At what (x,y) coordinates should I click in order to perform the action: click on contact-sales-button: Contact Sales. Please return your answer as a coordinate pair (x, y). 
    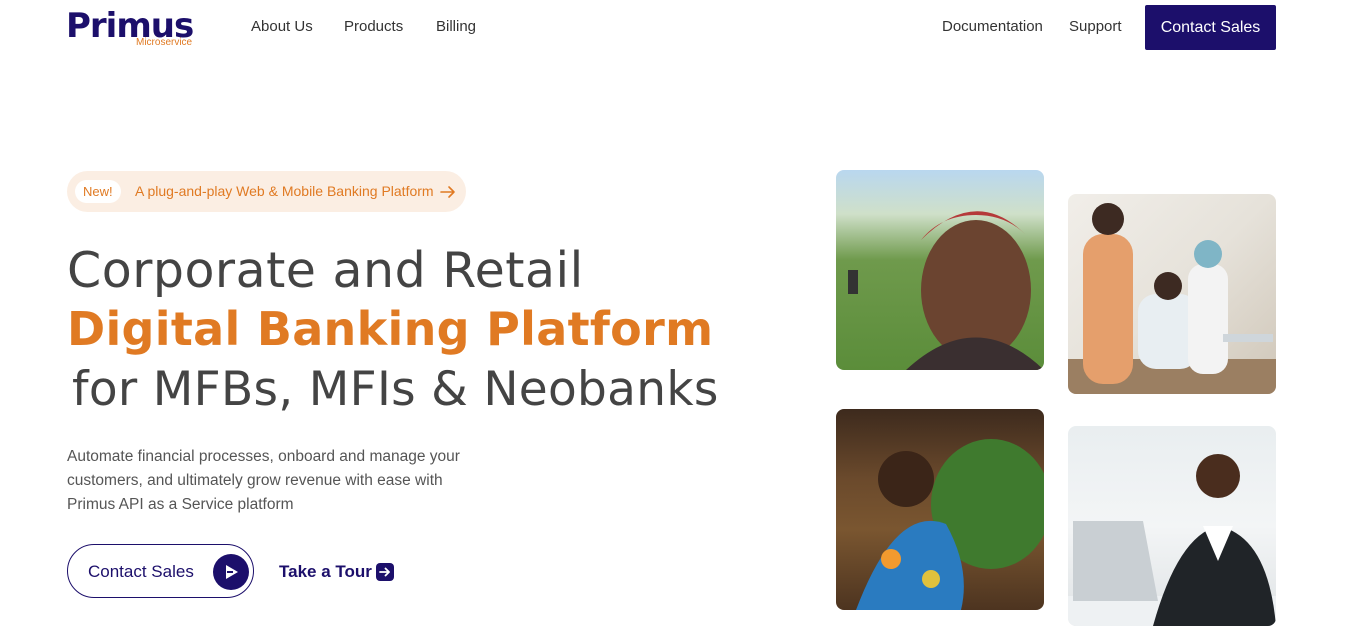
    Looking at the image, I should click on (160, 571).